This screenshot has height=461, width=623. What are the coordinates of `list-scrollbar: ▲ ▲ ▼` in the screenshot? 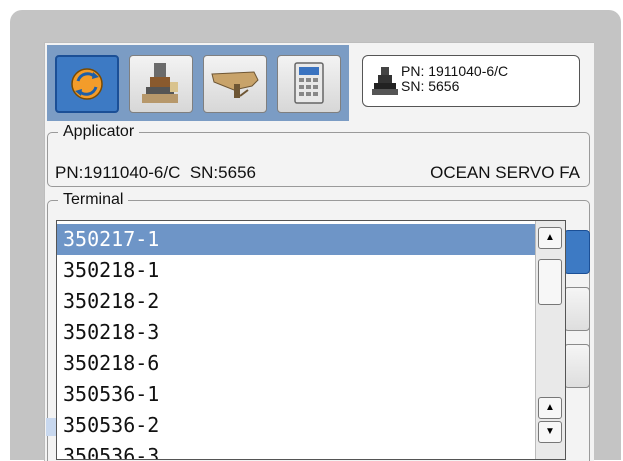 It's located at (550, 340).